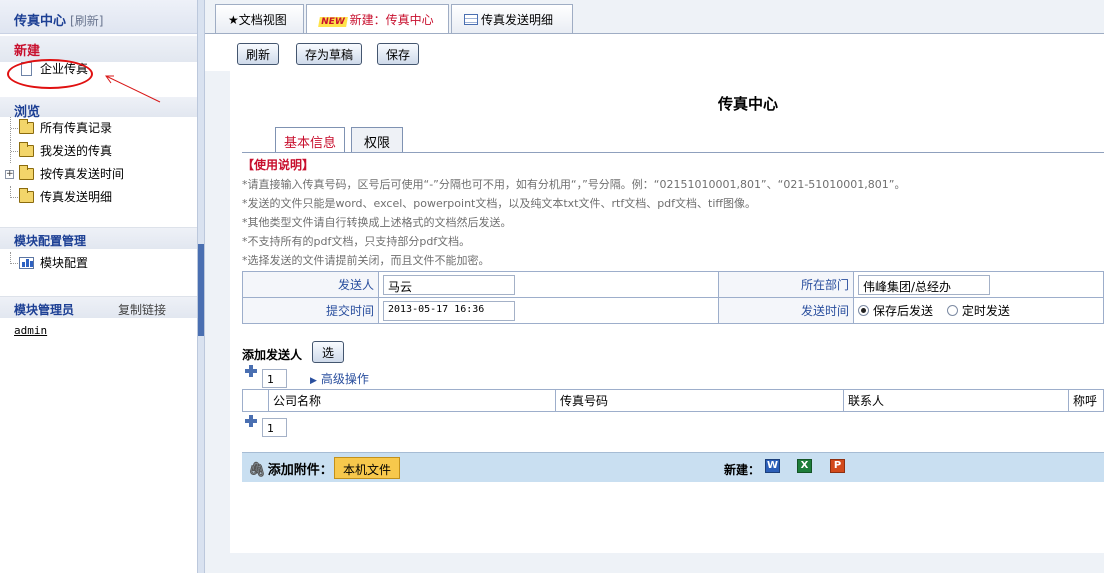 This screenshot has width=1104, height=573. Describe the element at coordinates (548, 310) in the screenshot. I see `submit-time-cell: 2013-05-17 16:36` at that location.